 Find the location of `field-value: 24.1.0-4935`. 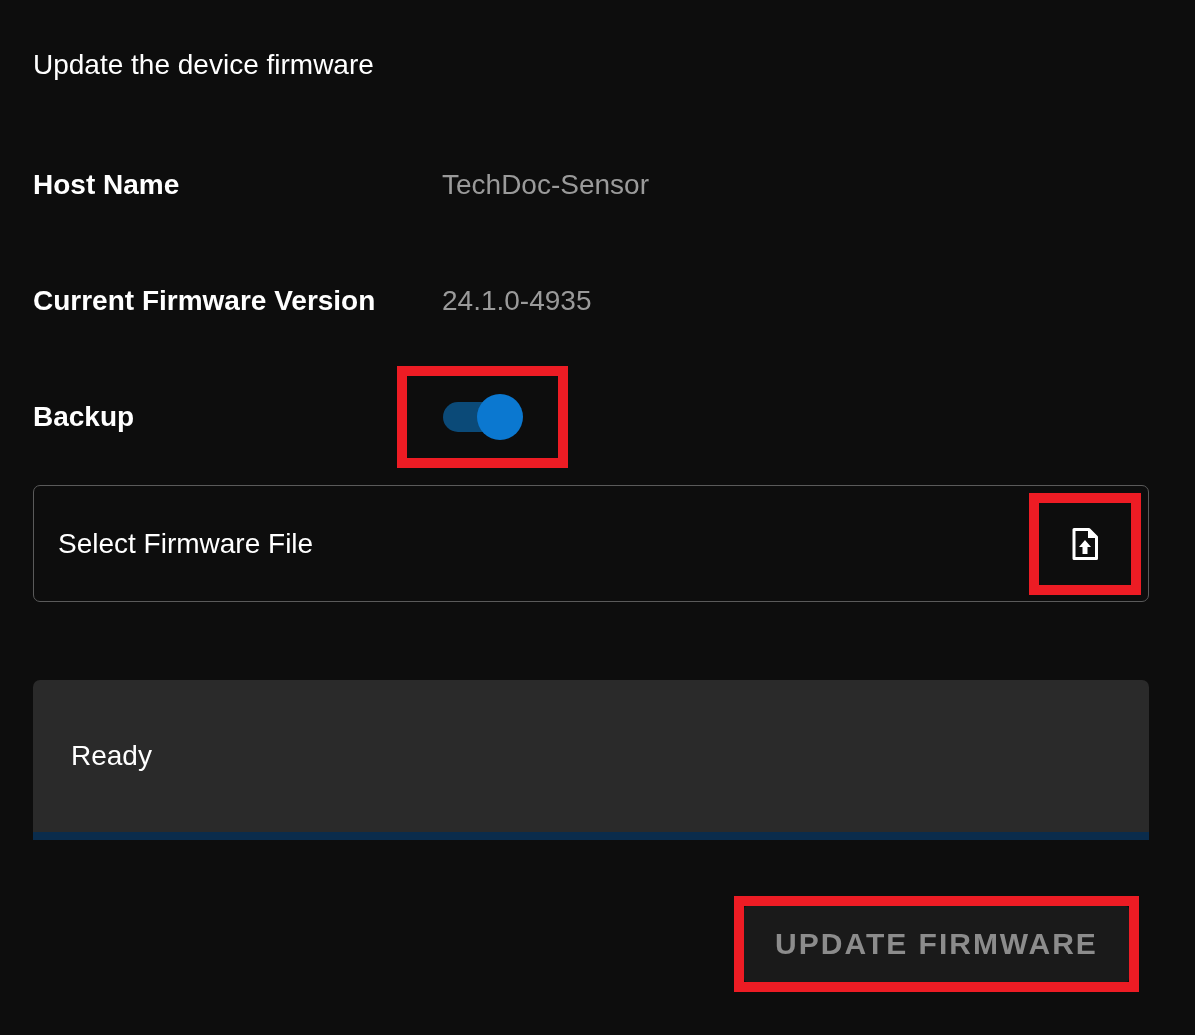

field-value: 24.1.0-4935 is located at coordinates (517, 301).